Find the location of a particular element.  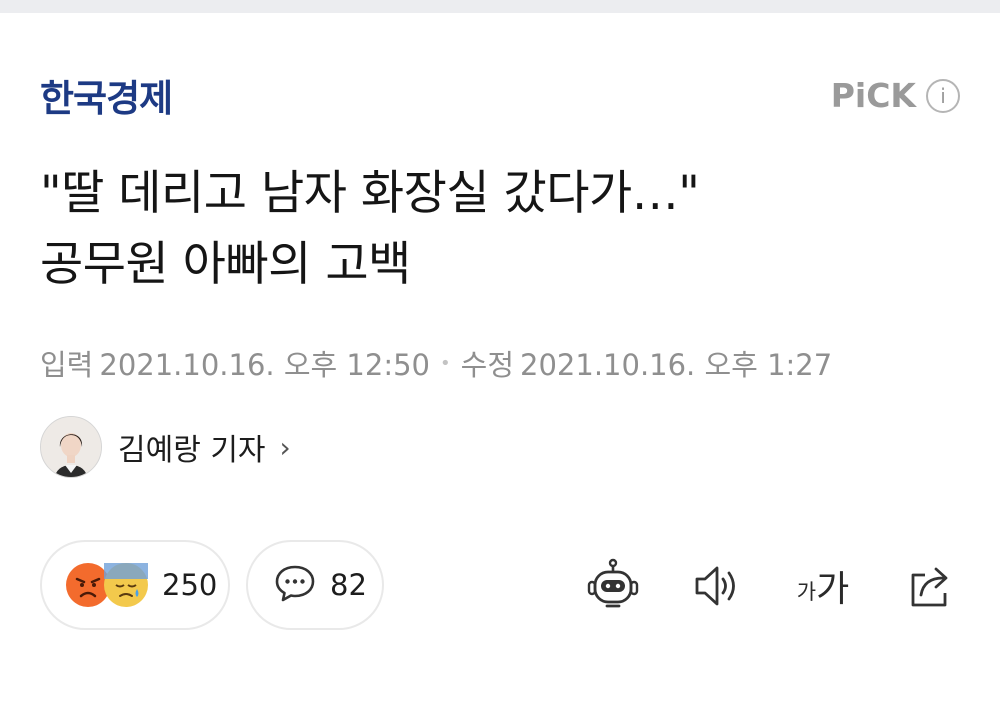

reporter-link: 김예랑 기자 › is located at coordinates (165, 447).